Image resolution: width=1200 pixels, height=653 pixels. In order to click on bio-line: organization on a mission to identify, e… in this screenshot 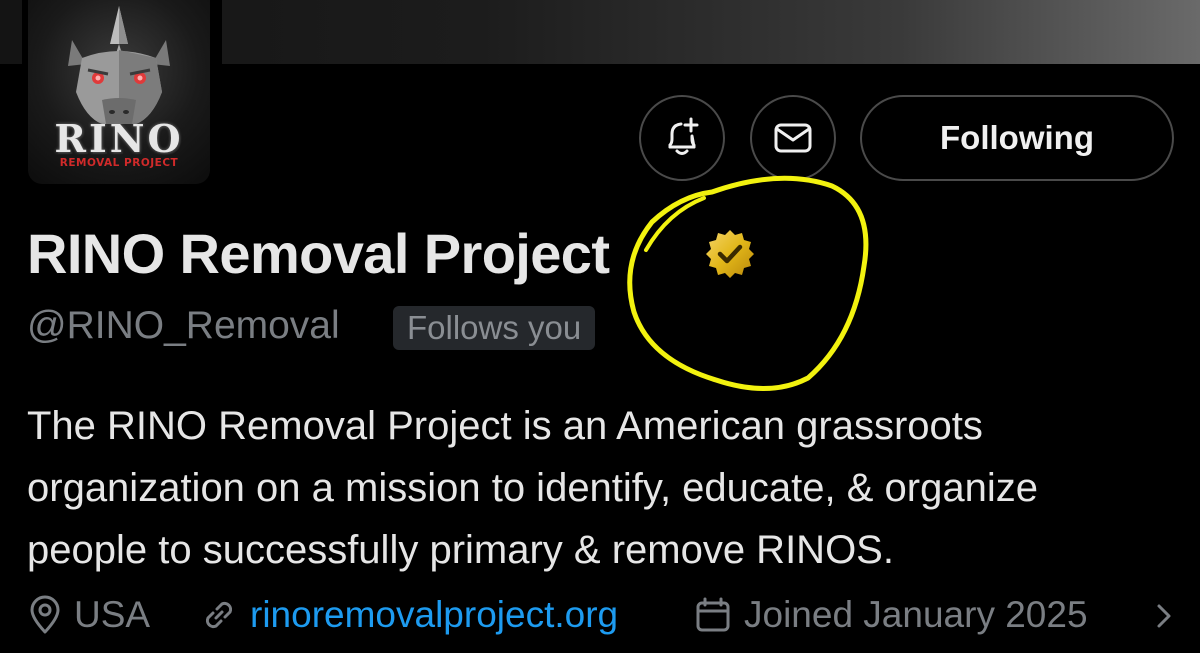, I will do `click(532, 488)`.